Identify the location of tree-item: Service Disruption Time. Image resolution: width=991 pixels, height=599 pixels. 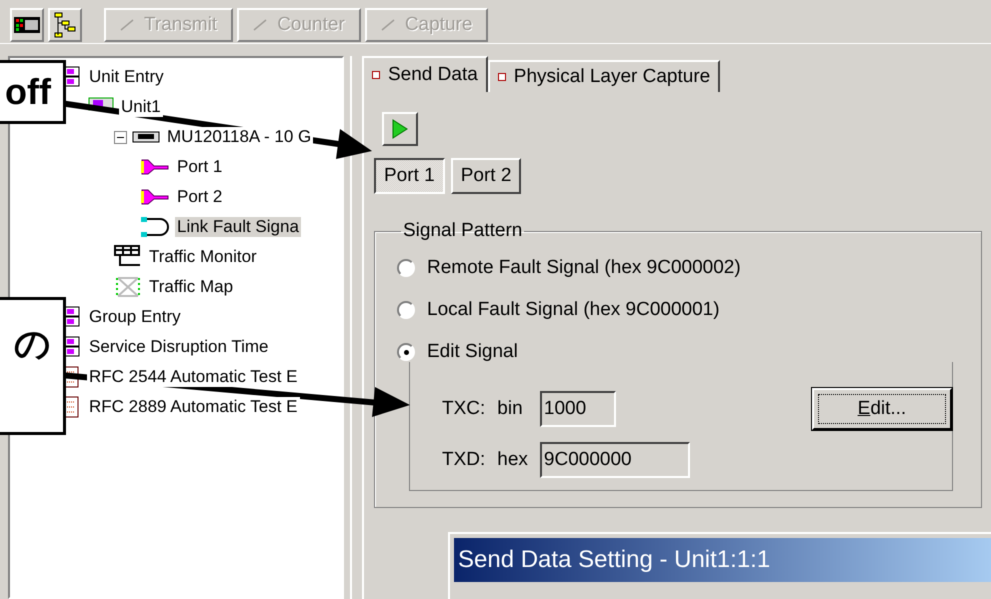
(179, 347).